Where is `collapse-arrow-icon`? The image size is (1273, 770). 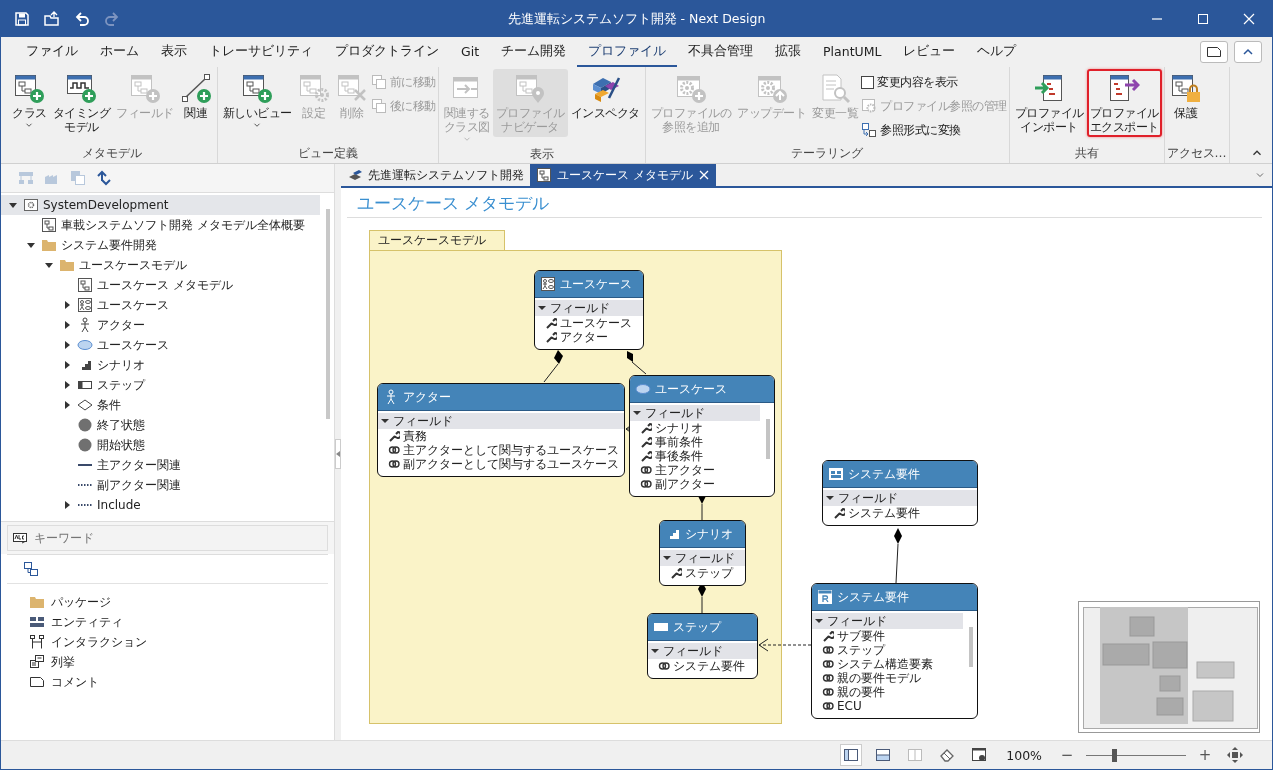 collapse-arrow-icon is located at coordinates (338, 454).